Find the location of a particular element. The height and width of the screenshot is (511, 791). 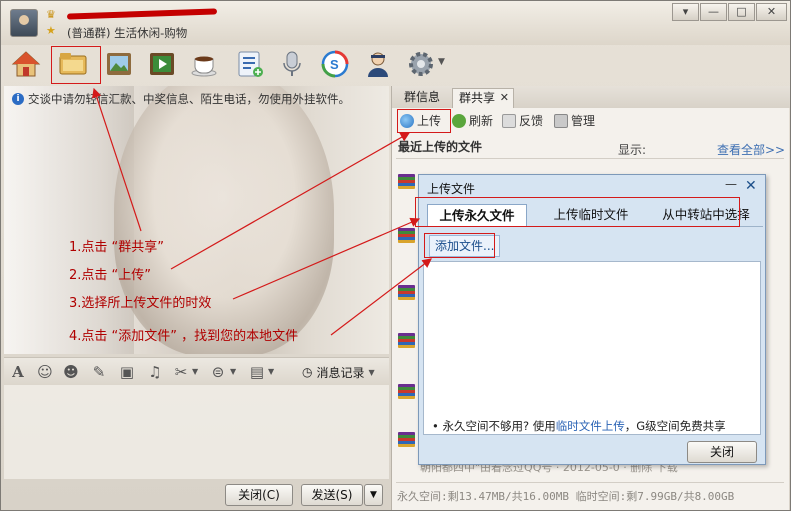

input-toolbar: A ☺ ☻ ✎ ▣ ♫ ✂ ▼ ⊜ ▼ ▤ ▼ ◷ 消息记录 ▼ is located at coordinates (196, 371).